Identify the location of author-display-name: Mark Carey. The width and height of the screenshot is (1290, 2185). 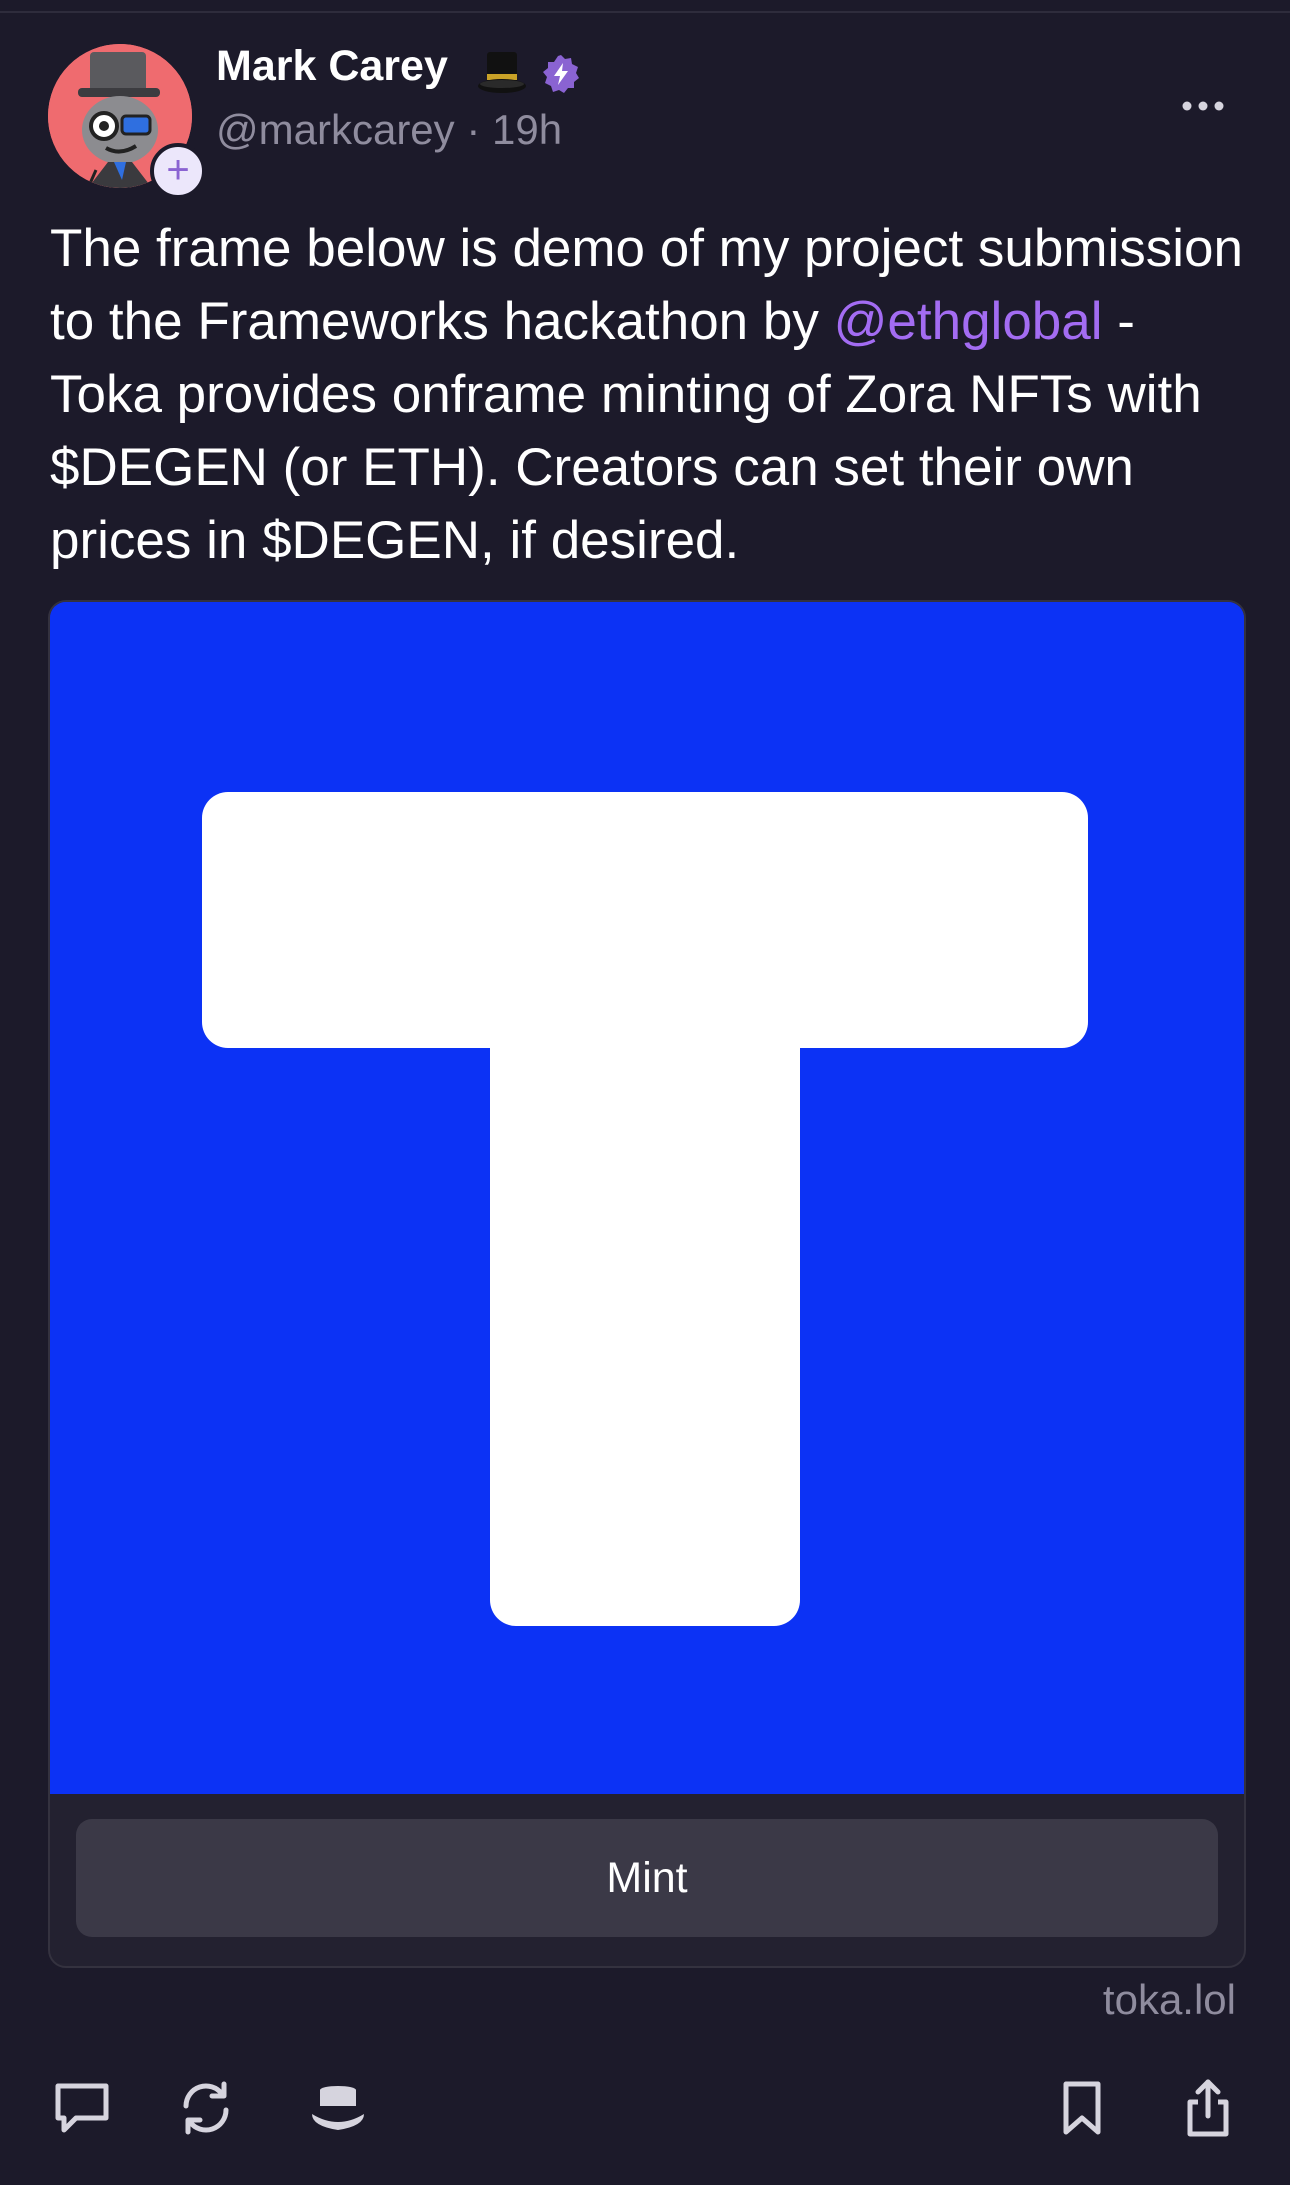
(332, 66).